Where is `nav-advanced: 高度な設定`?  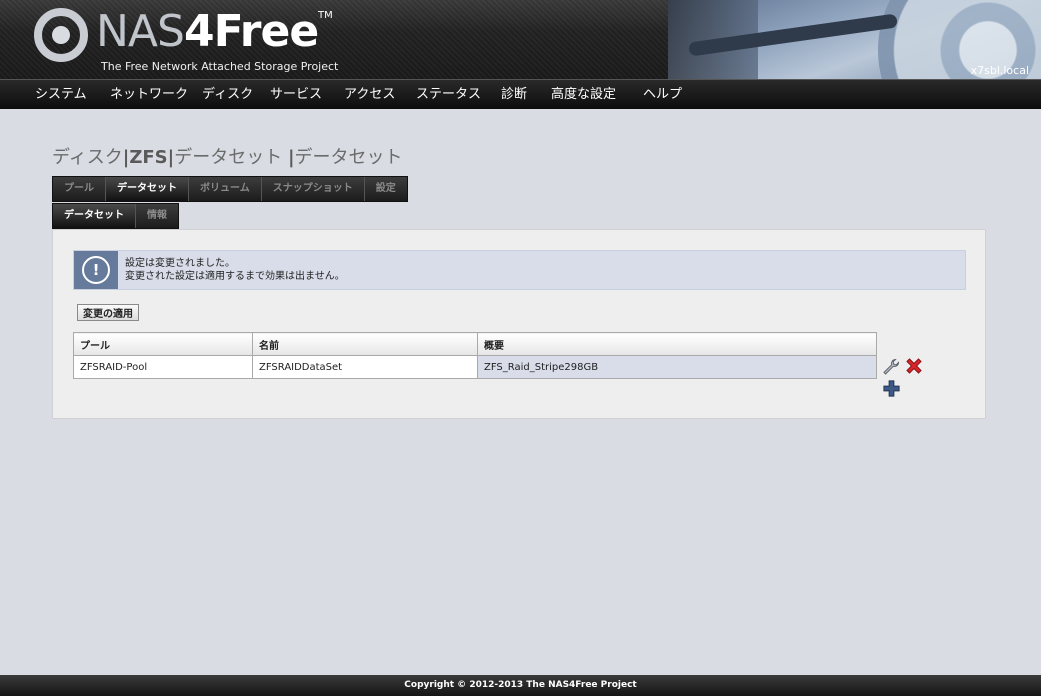
nav-advanced: 高度な設定 is located at coordinates (583, 94).